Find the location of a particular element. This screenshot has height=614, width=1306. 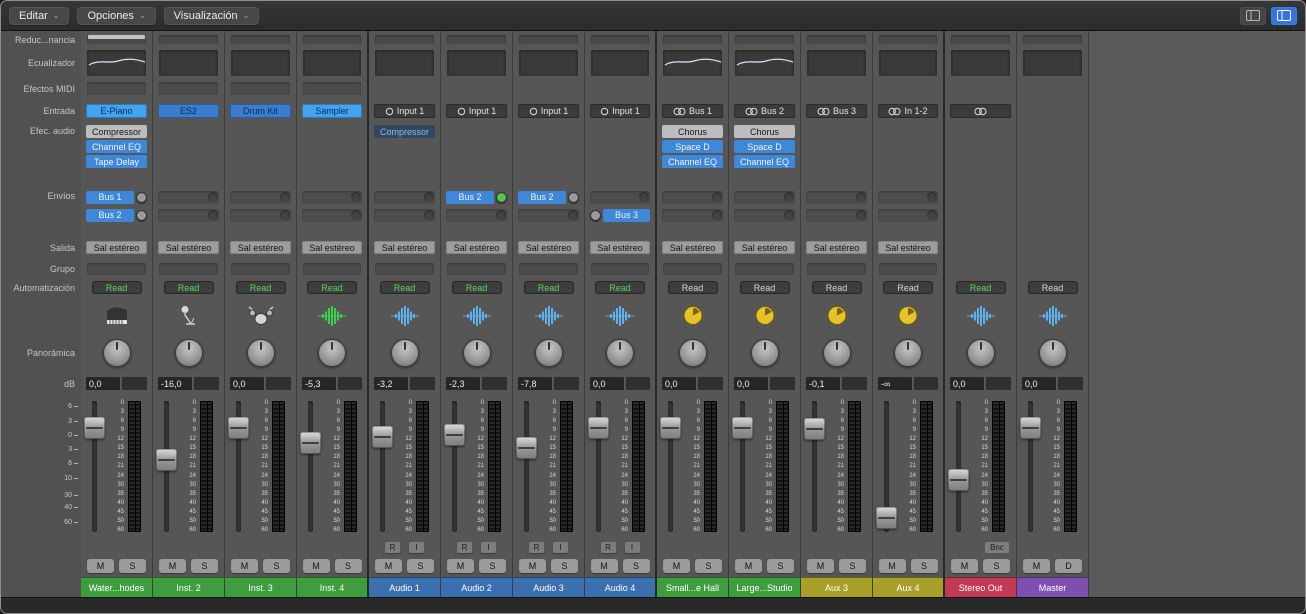

volume-value: -7,8 is located at coordinates (535, 383).